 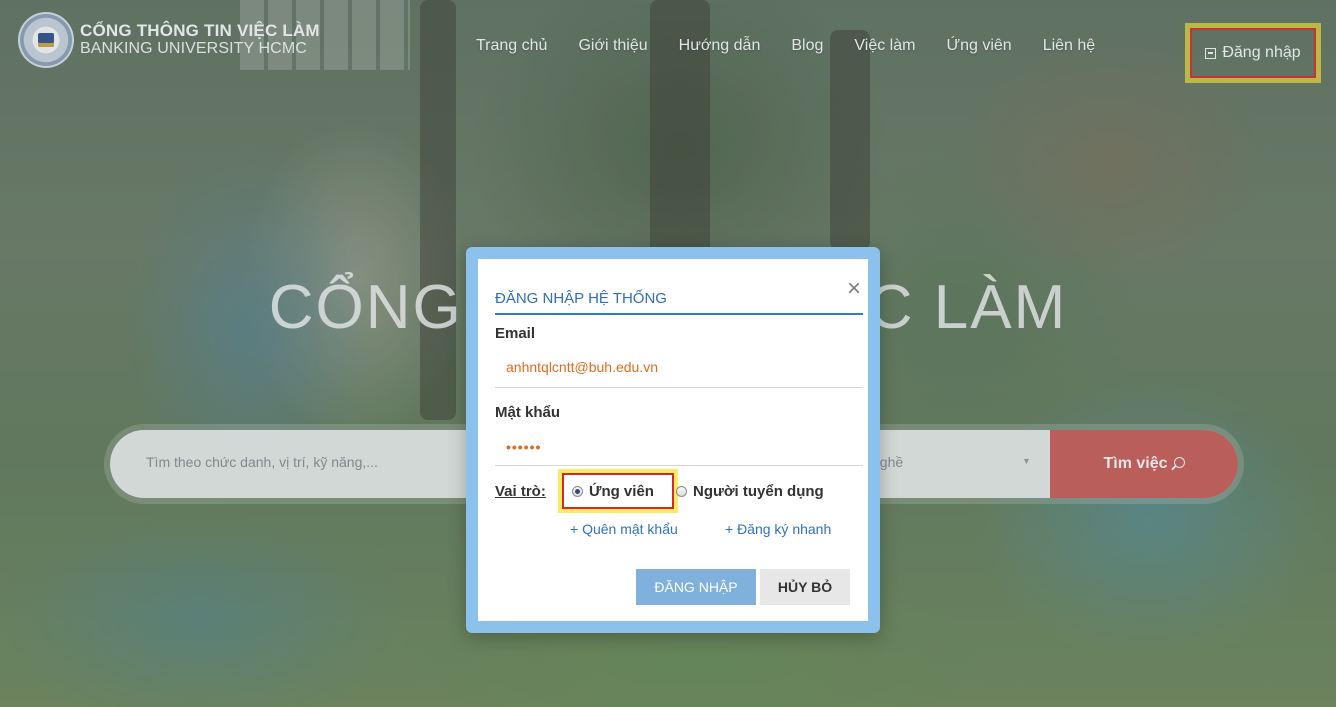 What do you see at coordinates (577, 491) in the screenshot?
I see `radio-selected-icon` at bounding box center [577, 491].